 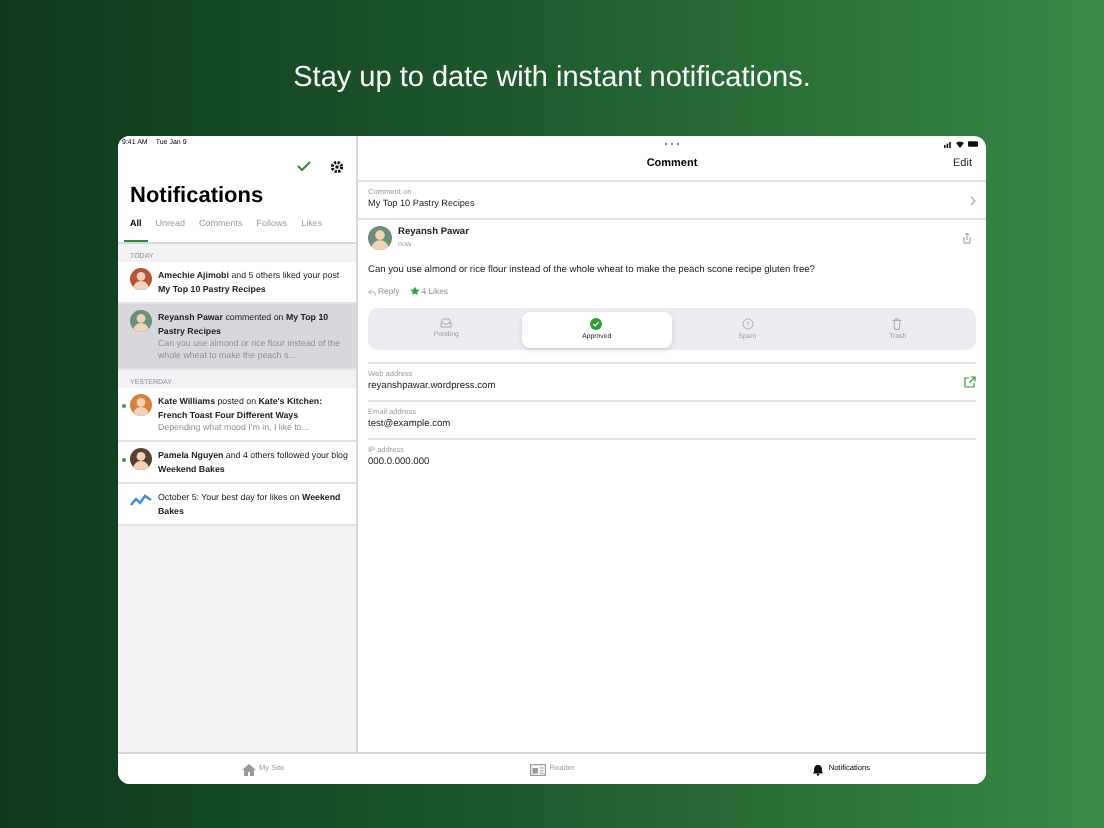 What do you see at coordinates (446, 323) in the screenshot?
I see `inbox-icon` at bounding box center [446, 323].